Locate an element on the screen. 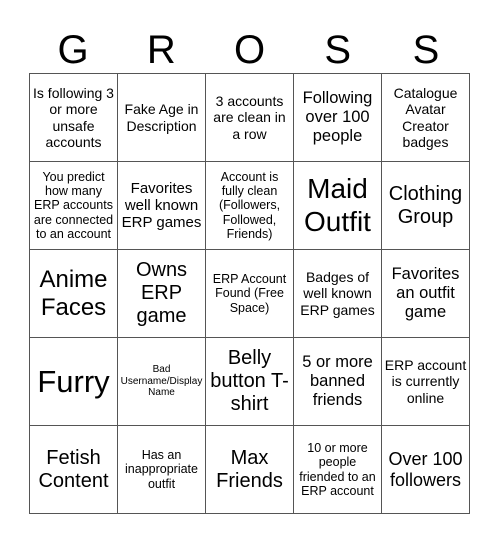  bingo-cell: Anime Faces is located at coordinates (74, 294).